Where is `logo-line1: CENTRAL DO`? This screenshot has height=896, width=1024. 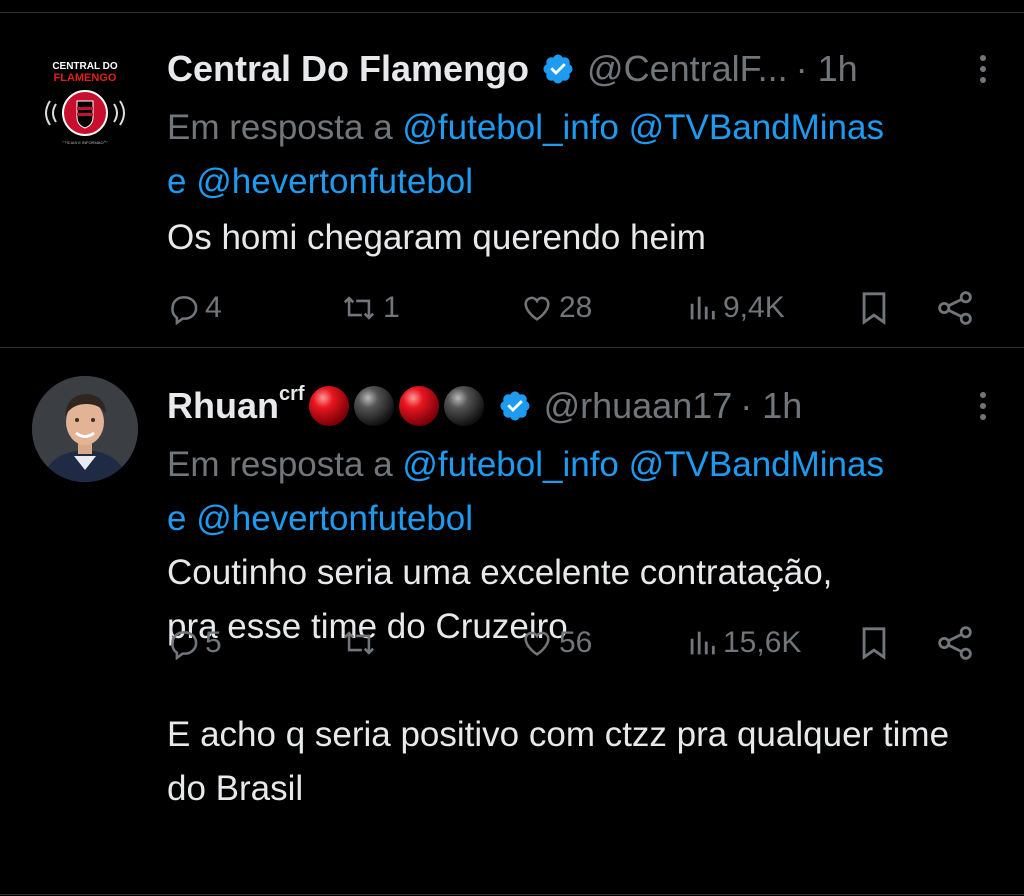
logo-line1: CENTRAL DO is located at coordinates (85, 66).